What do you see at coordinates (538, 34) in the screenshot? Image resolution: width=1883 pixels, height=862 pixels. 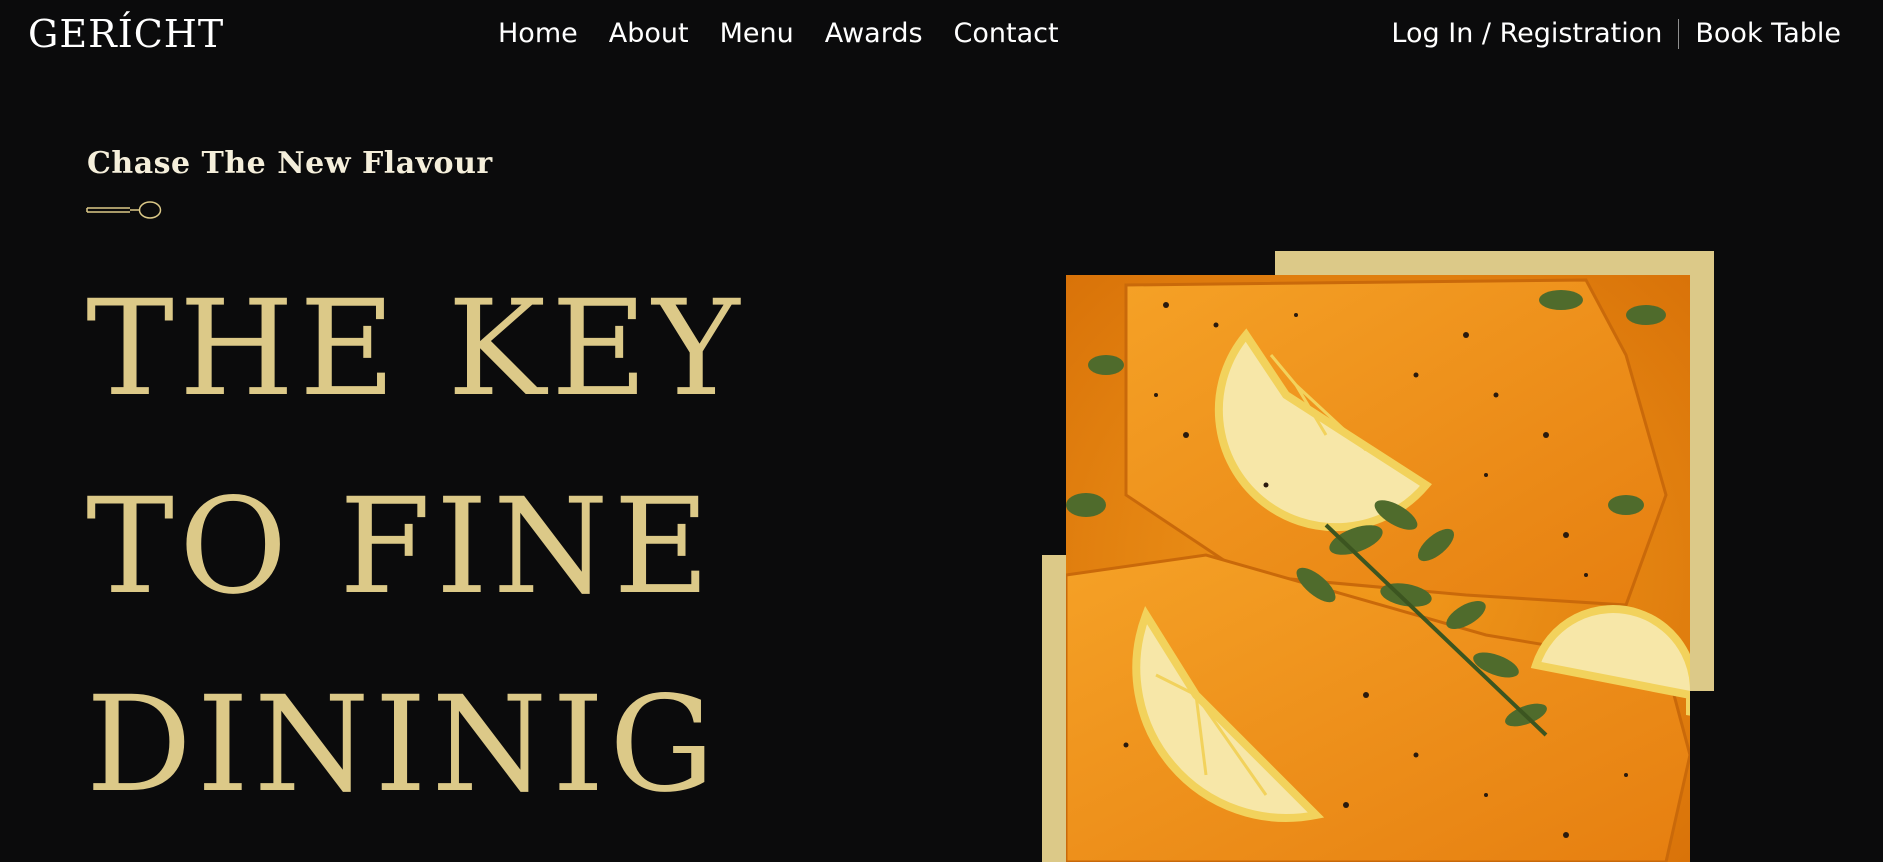 I see `nav-link-home: Home` at bounding box center [538, 34].